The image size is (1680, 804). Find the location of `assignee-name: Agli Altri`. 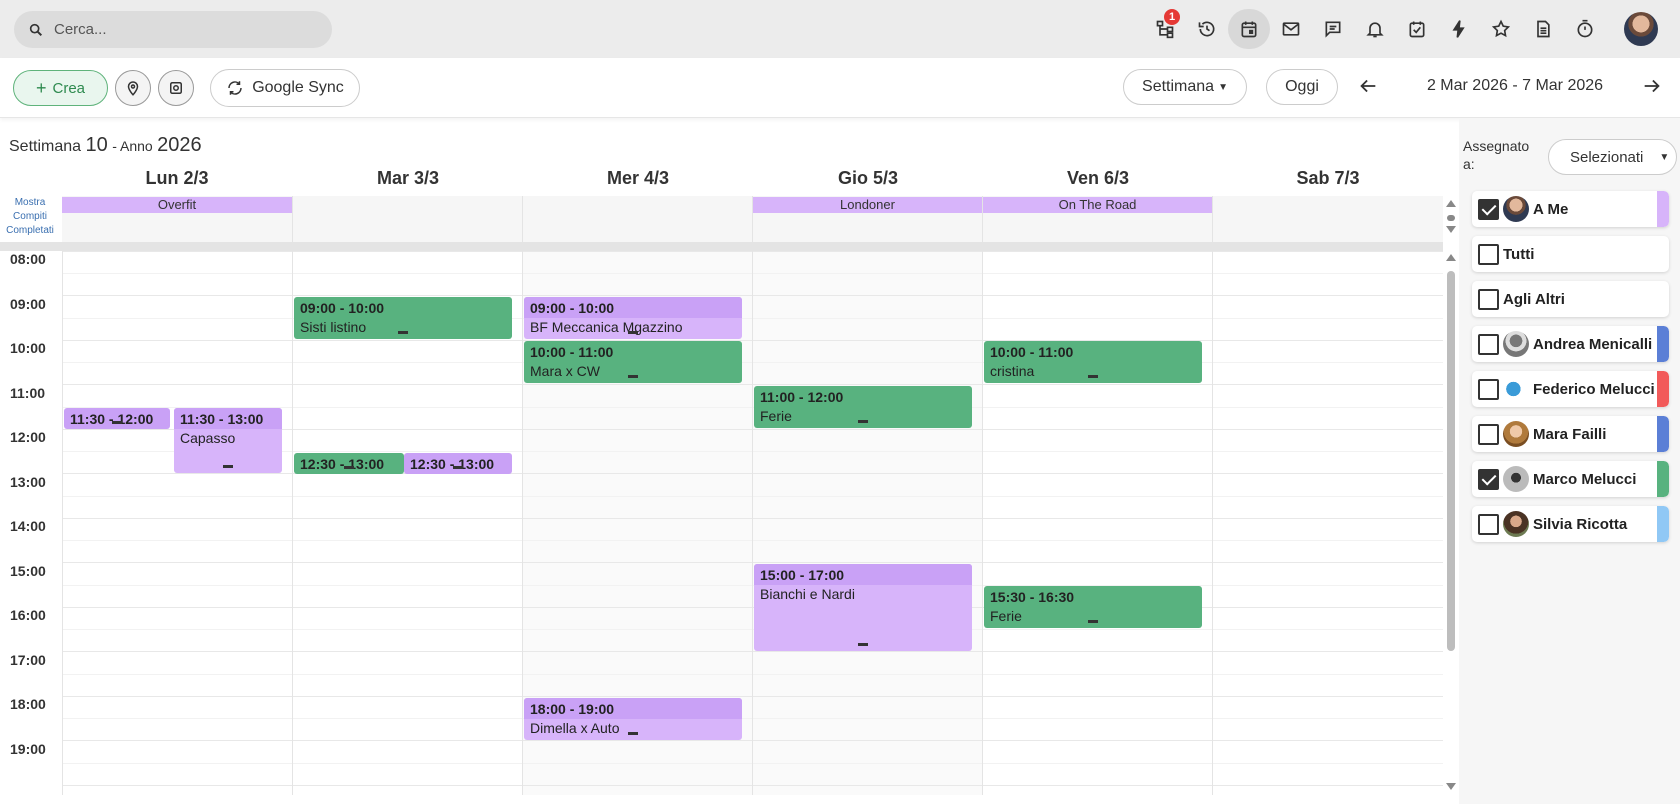

assignee-name: Agli Altri is located at coordinates (1534, 299).